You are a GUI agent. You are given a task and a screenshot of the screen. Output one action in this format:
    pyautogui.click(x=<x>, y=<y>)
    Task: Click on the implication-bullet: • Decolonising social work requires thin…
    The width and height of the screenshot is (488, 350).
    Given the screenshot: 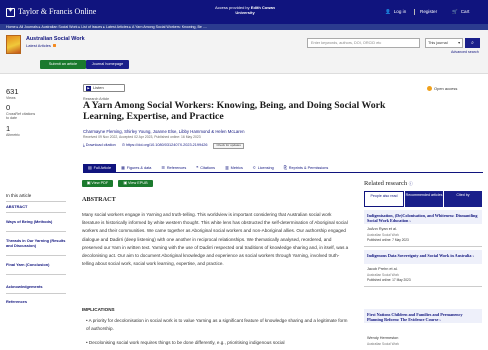 What is the action you would take?
    pyautogui.click(x=218, y=343)
    